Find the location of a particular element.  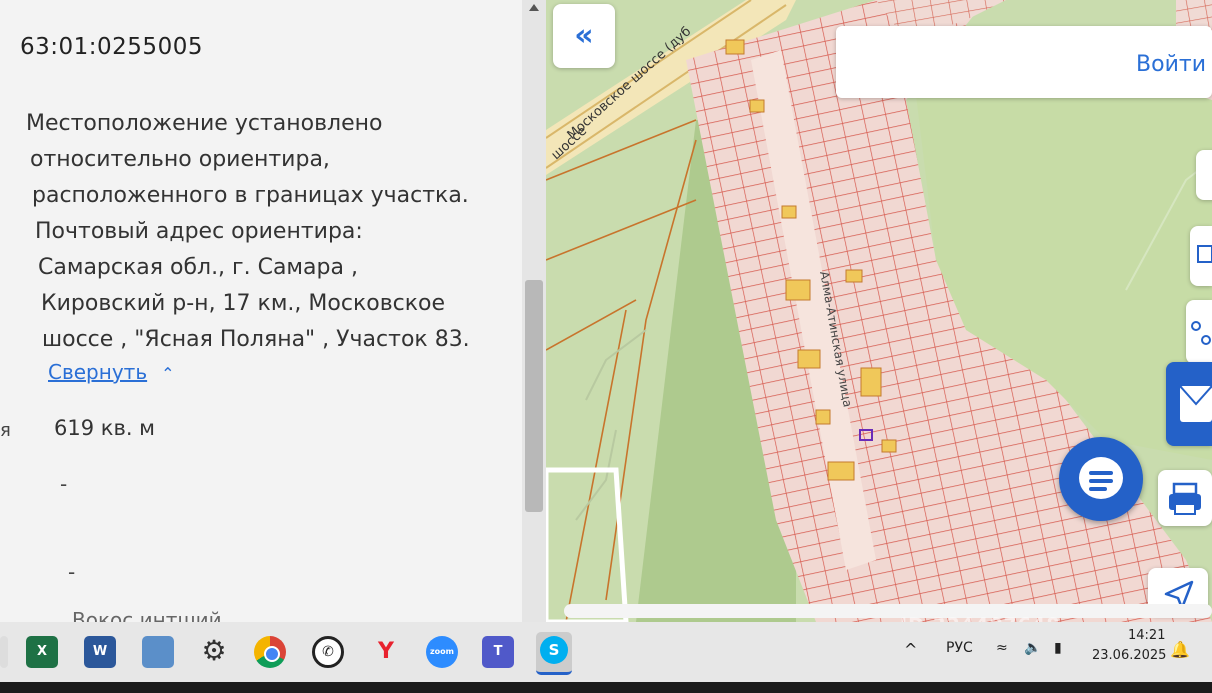

yandex-icon: Y is located at coordinates (386, 652).